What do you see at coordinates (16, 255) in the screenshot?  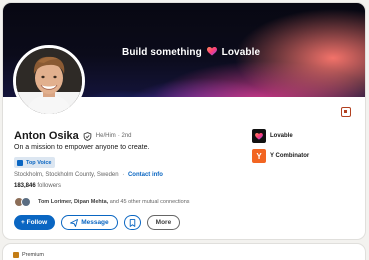 I see `premium-icon` at bounding box center [16, 255].